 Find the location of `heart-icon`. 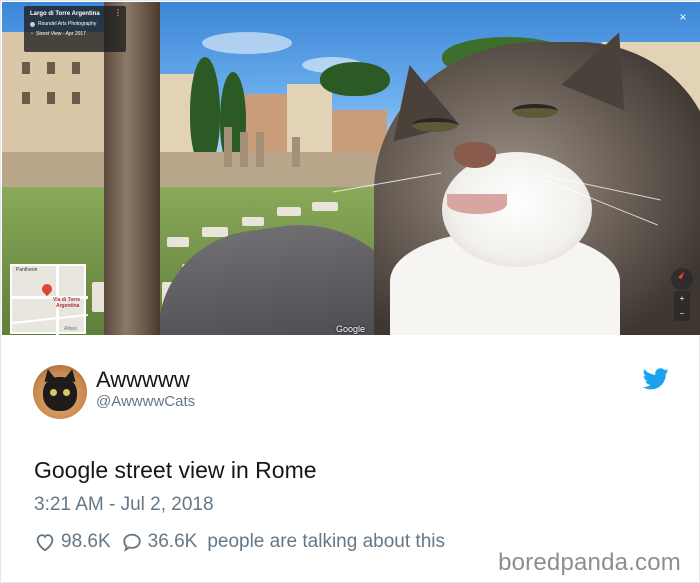

heart-icon is located at coordinates (45, 542).